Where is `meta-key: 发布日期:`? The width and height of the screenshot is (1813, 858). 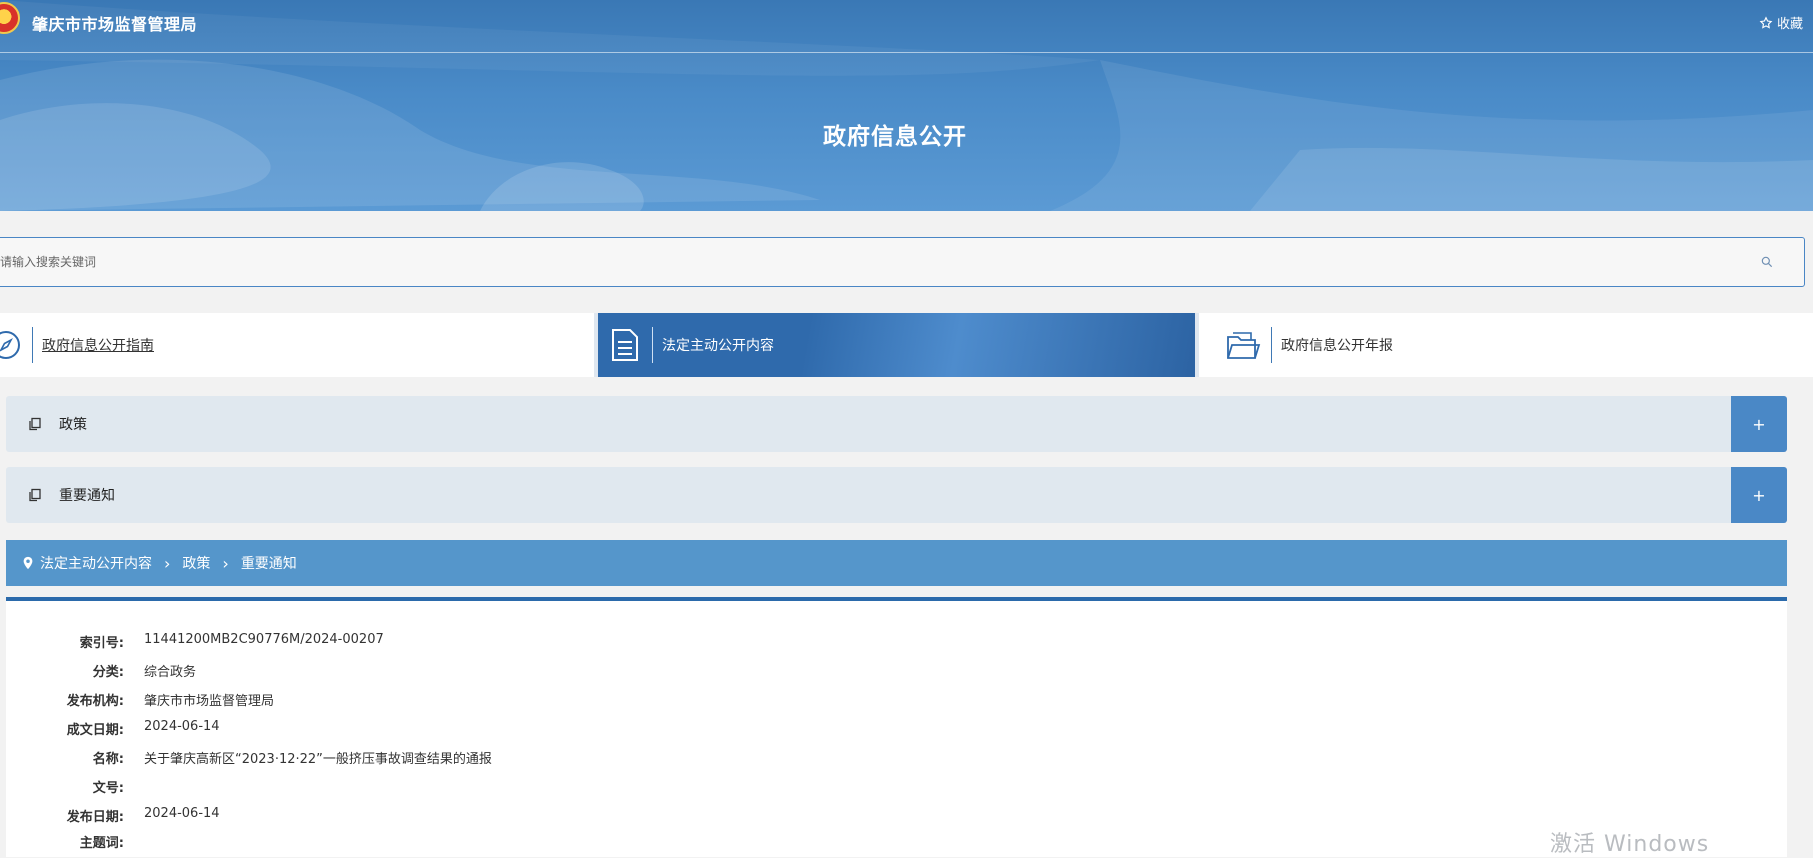
meta-key: 发布日期: is located at coordinates (95, 817).